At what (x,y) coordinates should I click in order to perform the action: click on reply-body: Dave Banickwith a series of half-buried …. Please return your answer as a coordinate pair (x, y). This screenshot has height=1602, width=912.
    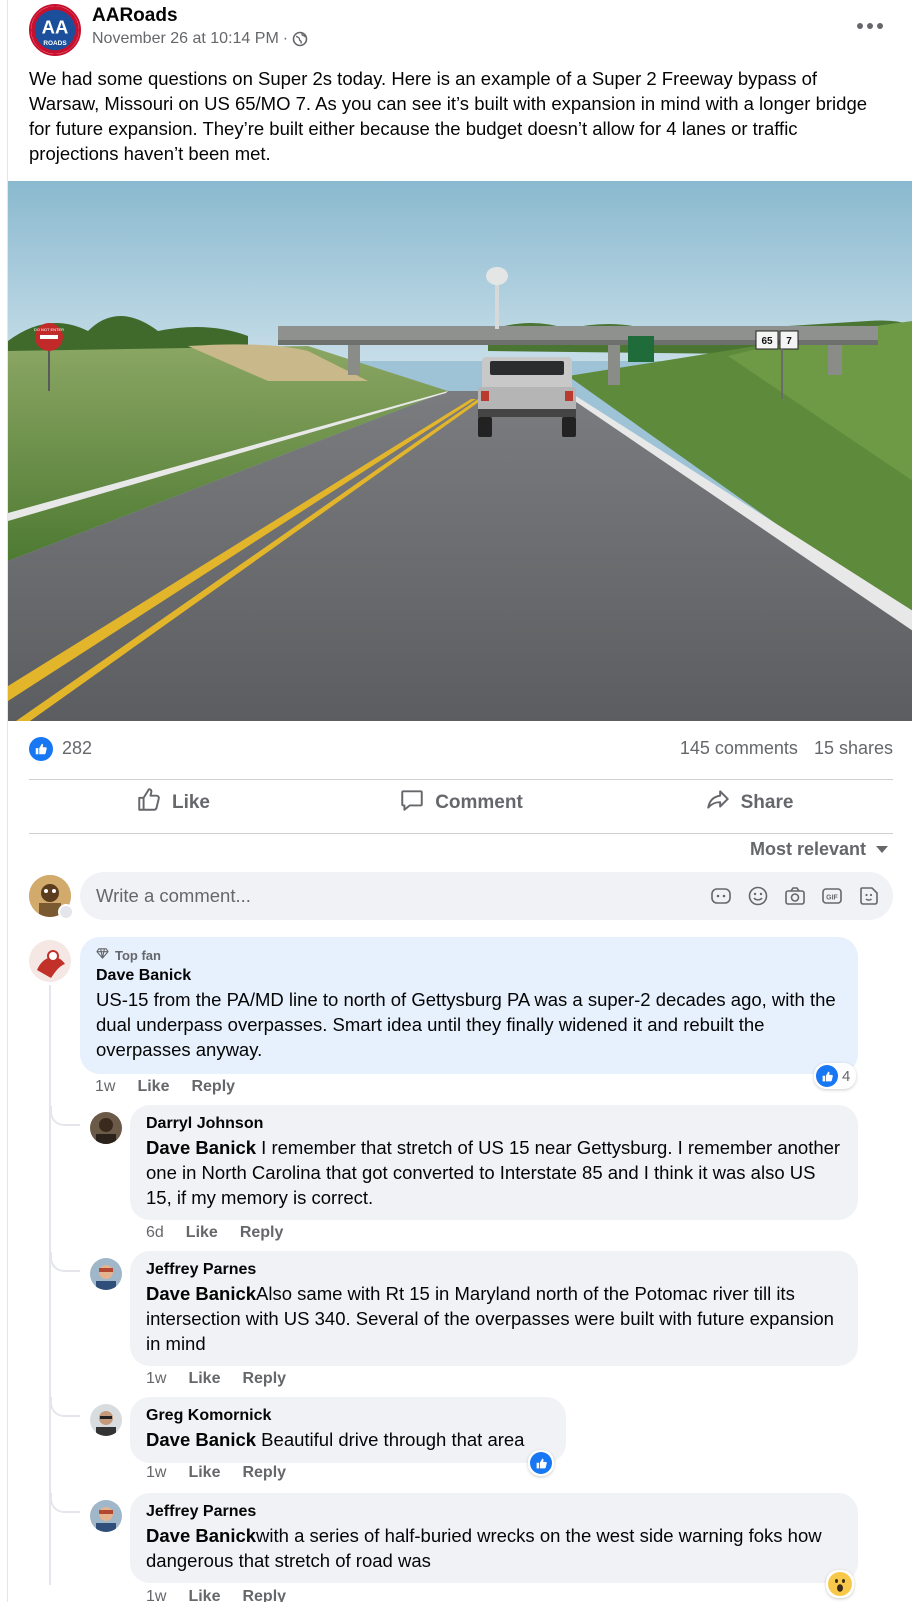
    Looking at the image, I should click on (494, 1548).